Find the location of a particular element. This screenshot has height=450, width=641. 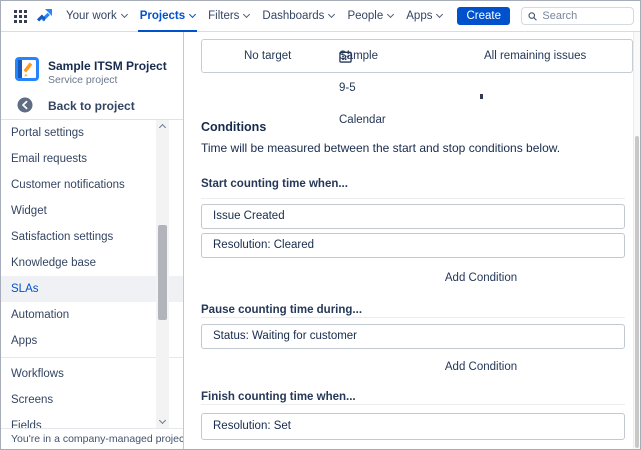

nav-item-projects: Projects is located at coordinates (167, 16).